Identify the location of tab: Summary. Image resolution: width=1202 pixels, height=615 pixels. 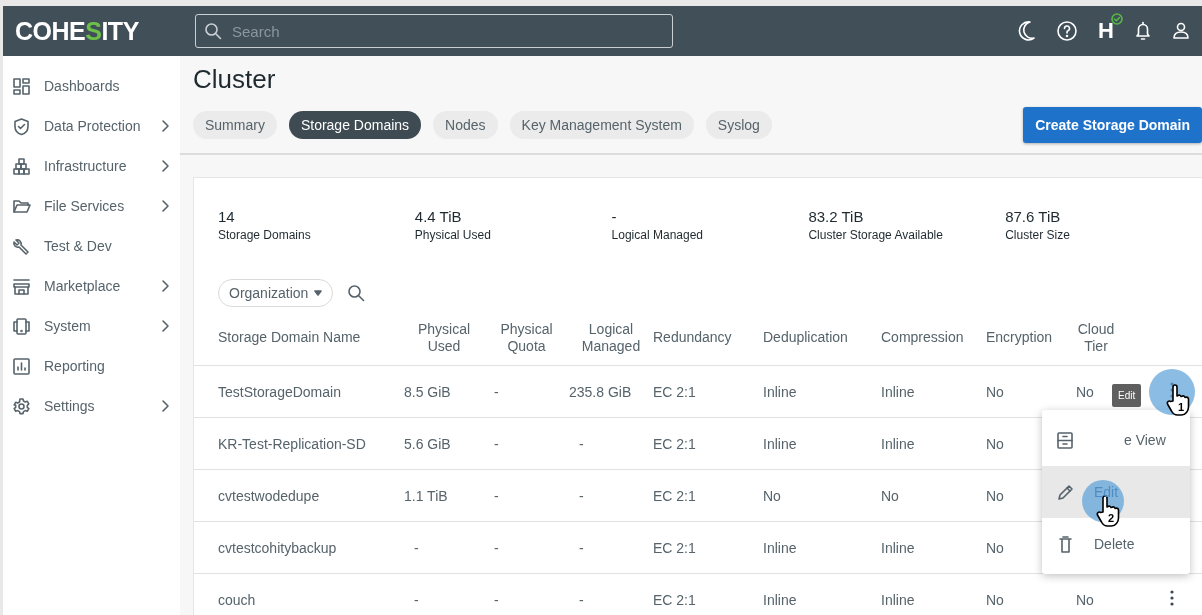
(235, 125).